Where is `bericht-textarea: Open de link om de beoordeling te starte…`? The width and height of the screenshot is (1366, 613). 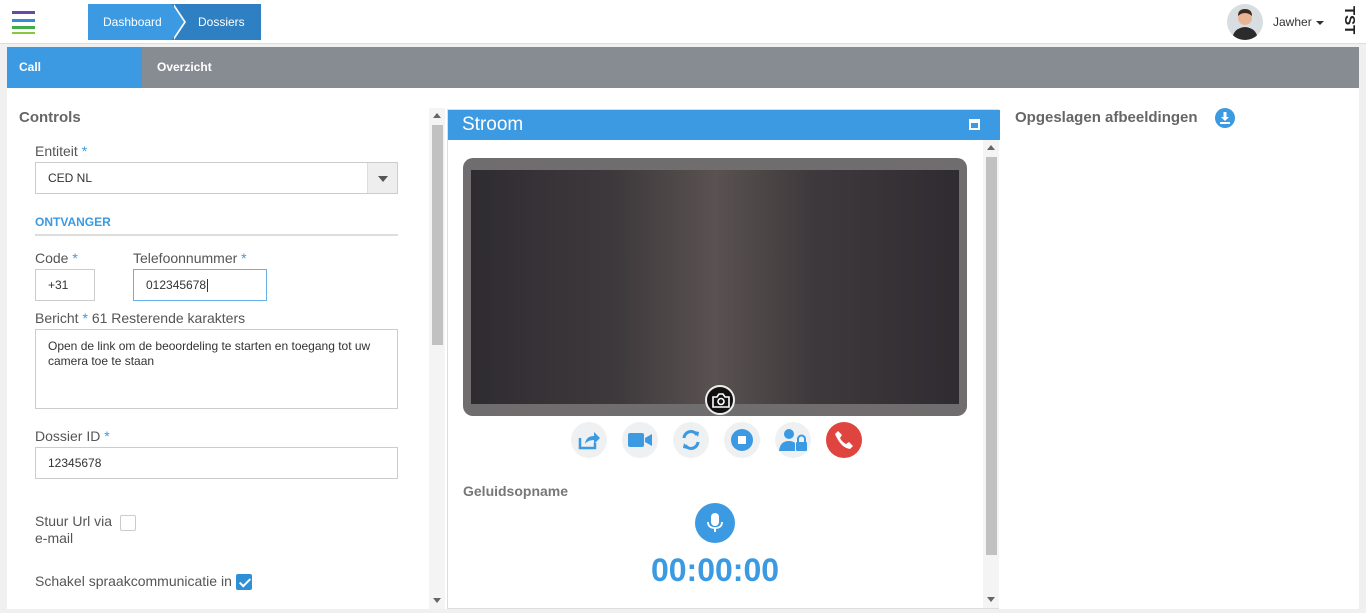
bericht-textarea: Open de link om de beoordeling te starte… is located at coordinates (216, 369).